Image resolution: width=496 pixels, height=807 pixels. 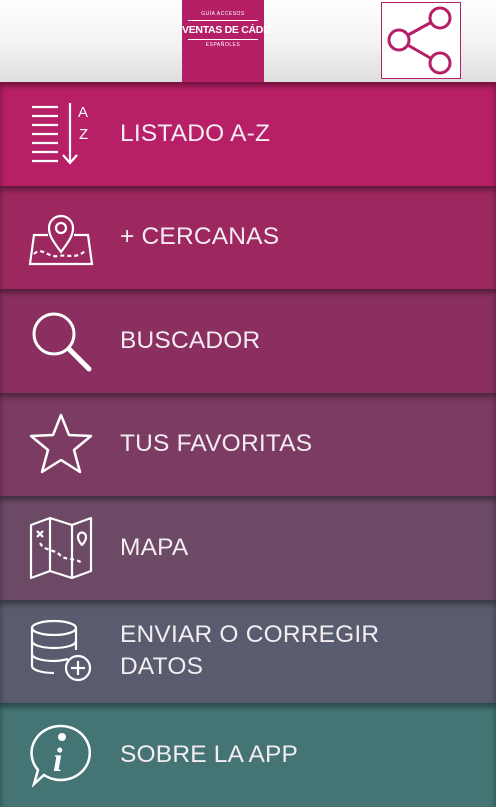 I want to click on menu-item-label: TUS FAVORITAS, so click(x=216, y=444).